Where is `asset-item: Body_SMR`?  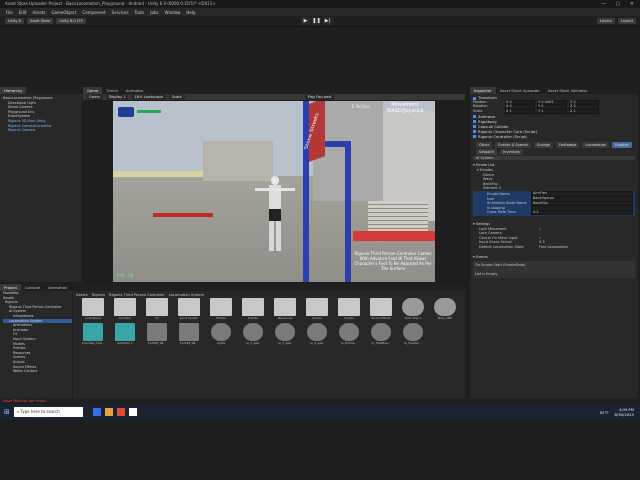
asset-item: Body_SMR is located at coordinates (445, 309).